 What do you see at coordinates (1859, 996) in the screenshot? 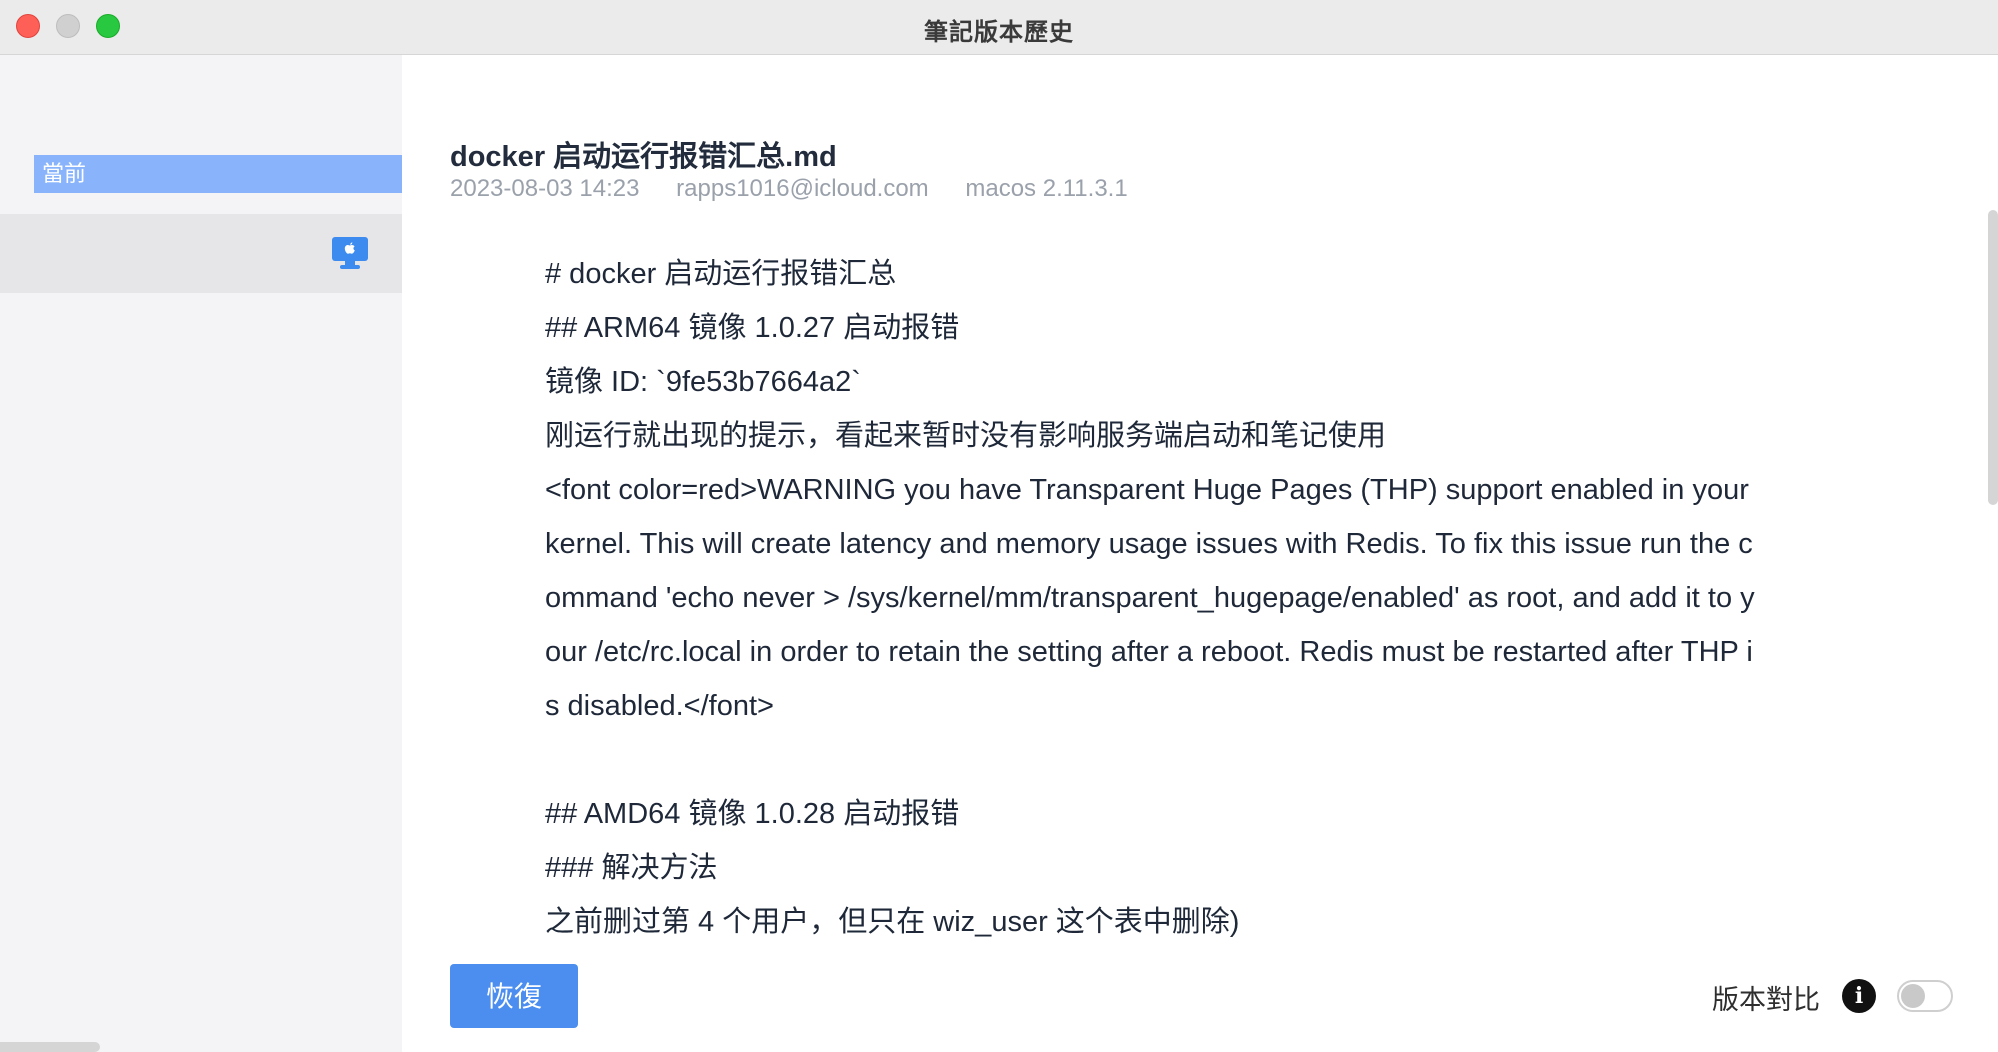
I see `info-icon: i` at bounding box center [1859, 996].